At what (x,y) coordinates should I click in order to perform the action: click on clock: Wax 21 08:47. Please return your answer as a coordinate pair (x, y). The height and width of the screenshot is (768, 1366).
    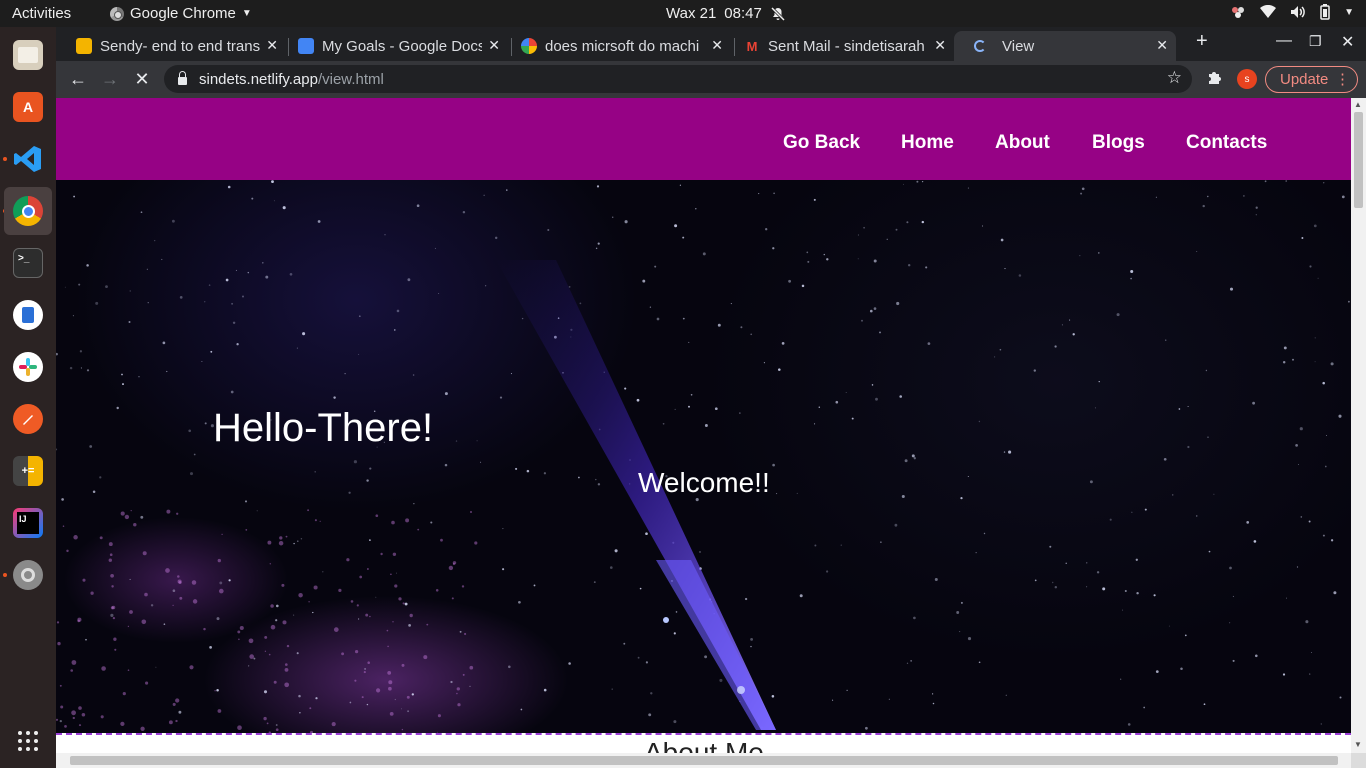
    Looking at the image, I should click on (726, 13).